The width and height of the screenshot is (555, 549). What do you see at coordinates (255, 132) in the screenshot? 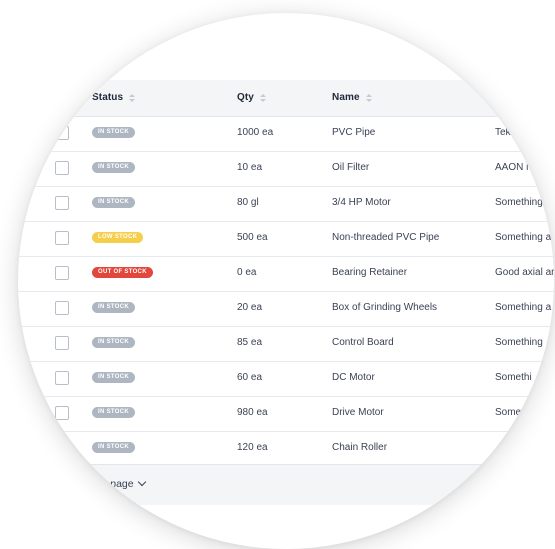
I see `qty-cell: 1000 ea` at bounding box center [255, 132].